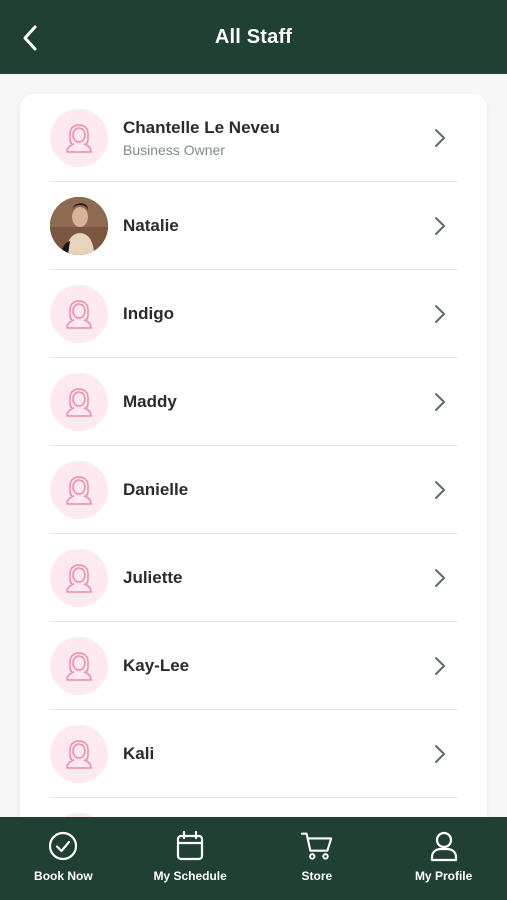 Image resolution: width=507 pixels, height=900 pixels. I want to click on staff-row-kali: Kali, so click(254, 754).